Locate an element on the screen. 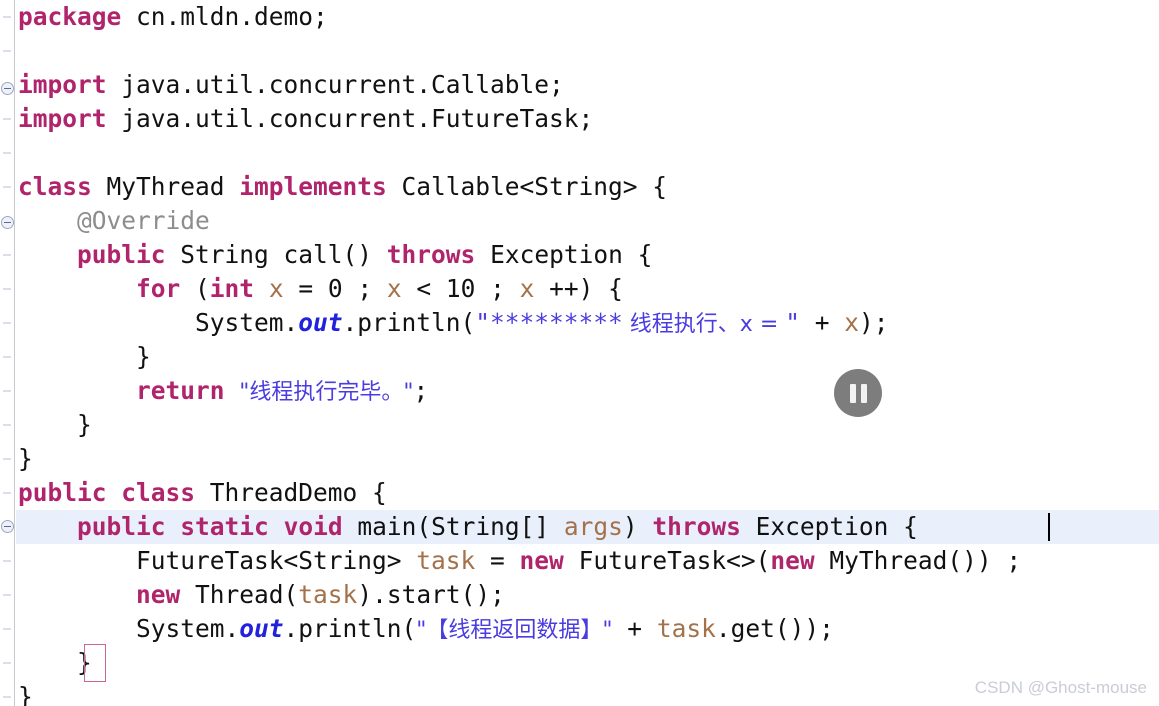 This screenshot has height=706, width=1159. code-token-plain: MyThread()) ; is located at coordinates (918, 560).